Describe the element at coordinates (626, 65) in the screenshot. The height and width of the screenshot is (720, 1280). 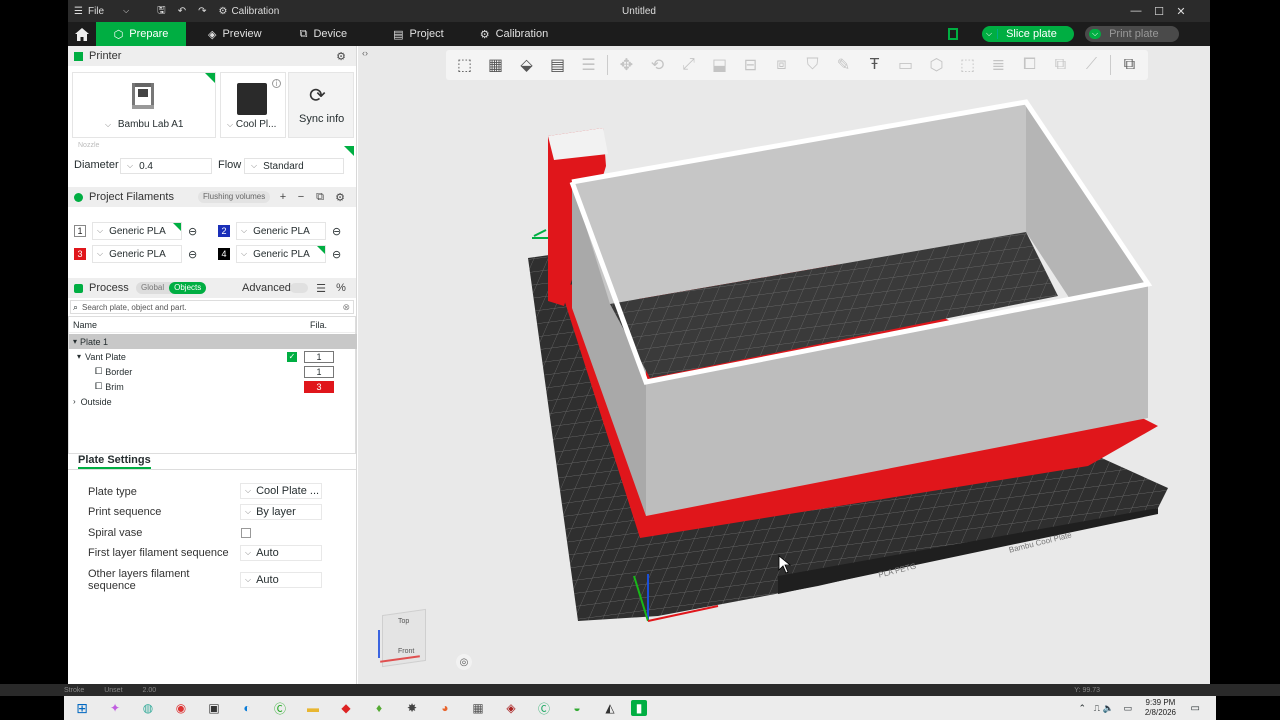
I see `move-icon: ✥` at that location.